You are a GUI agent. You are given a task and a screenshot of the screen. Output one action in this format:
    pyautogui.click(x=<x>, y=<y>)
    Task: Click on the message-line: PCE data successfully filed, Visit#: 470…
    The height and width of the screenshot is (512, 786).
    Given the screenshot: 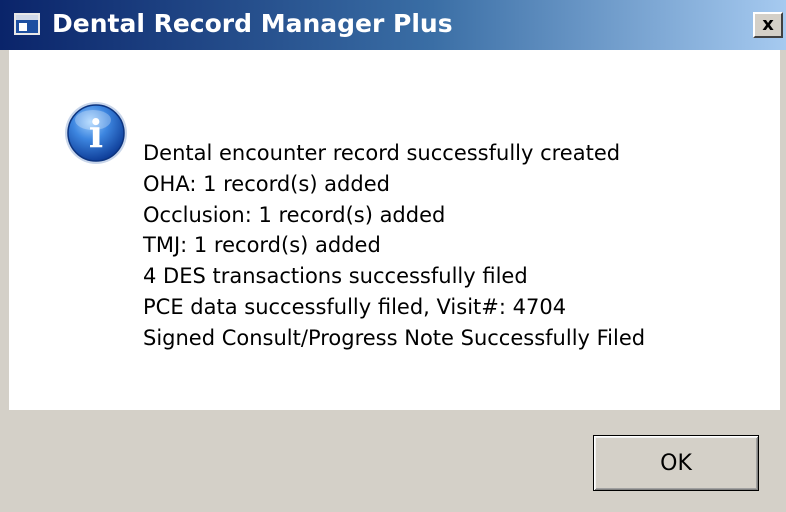 What is the action you would take?
    pyautogui.click(x=355, y=306)
    